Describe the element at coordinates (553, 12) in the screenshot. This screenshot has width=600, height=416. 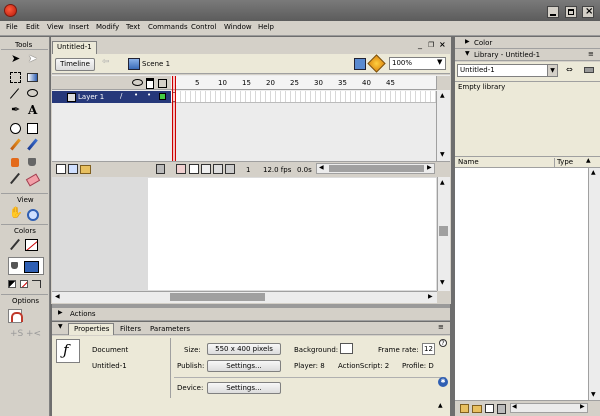
I see `minimize-button` at that location.